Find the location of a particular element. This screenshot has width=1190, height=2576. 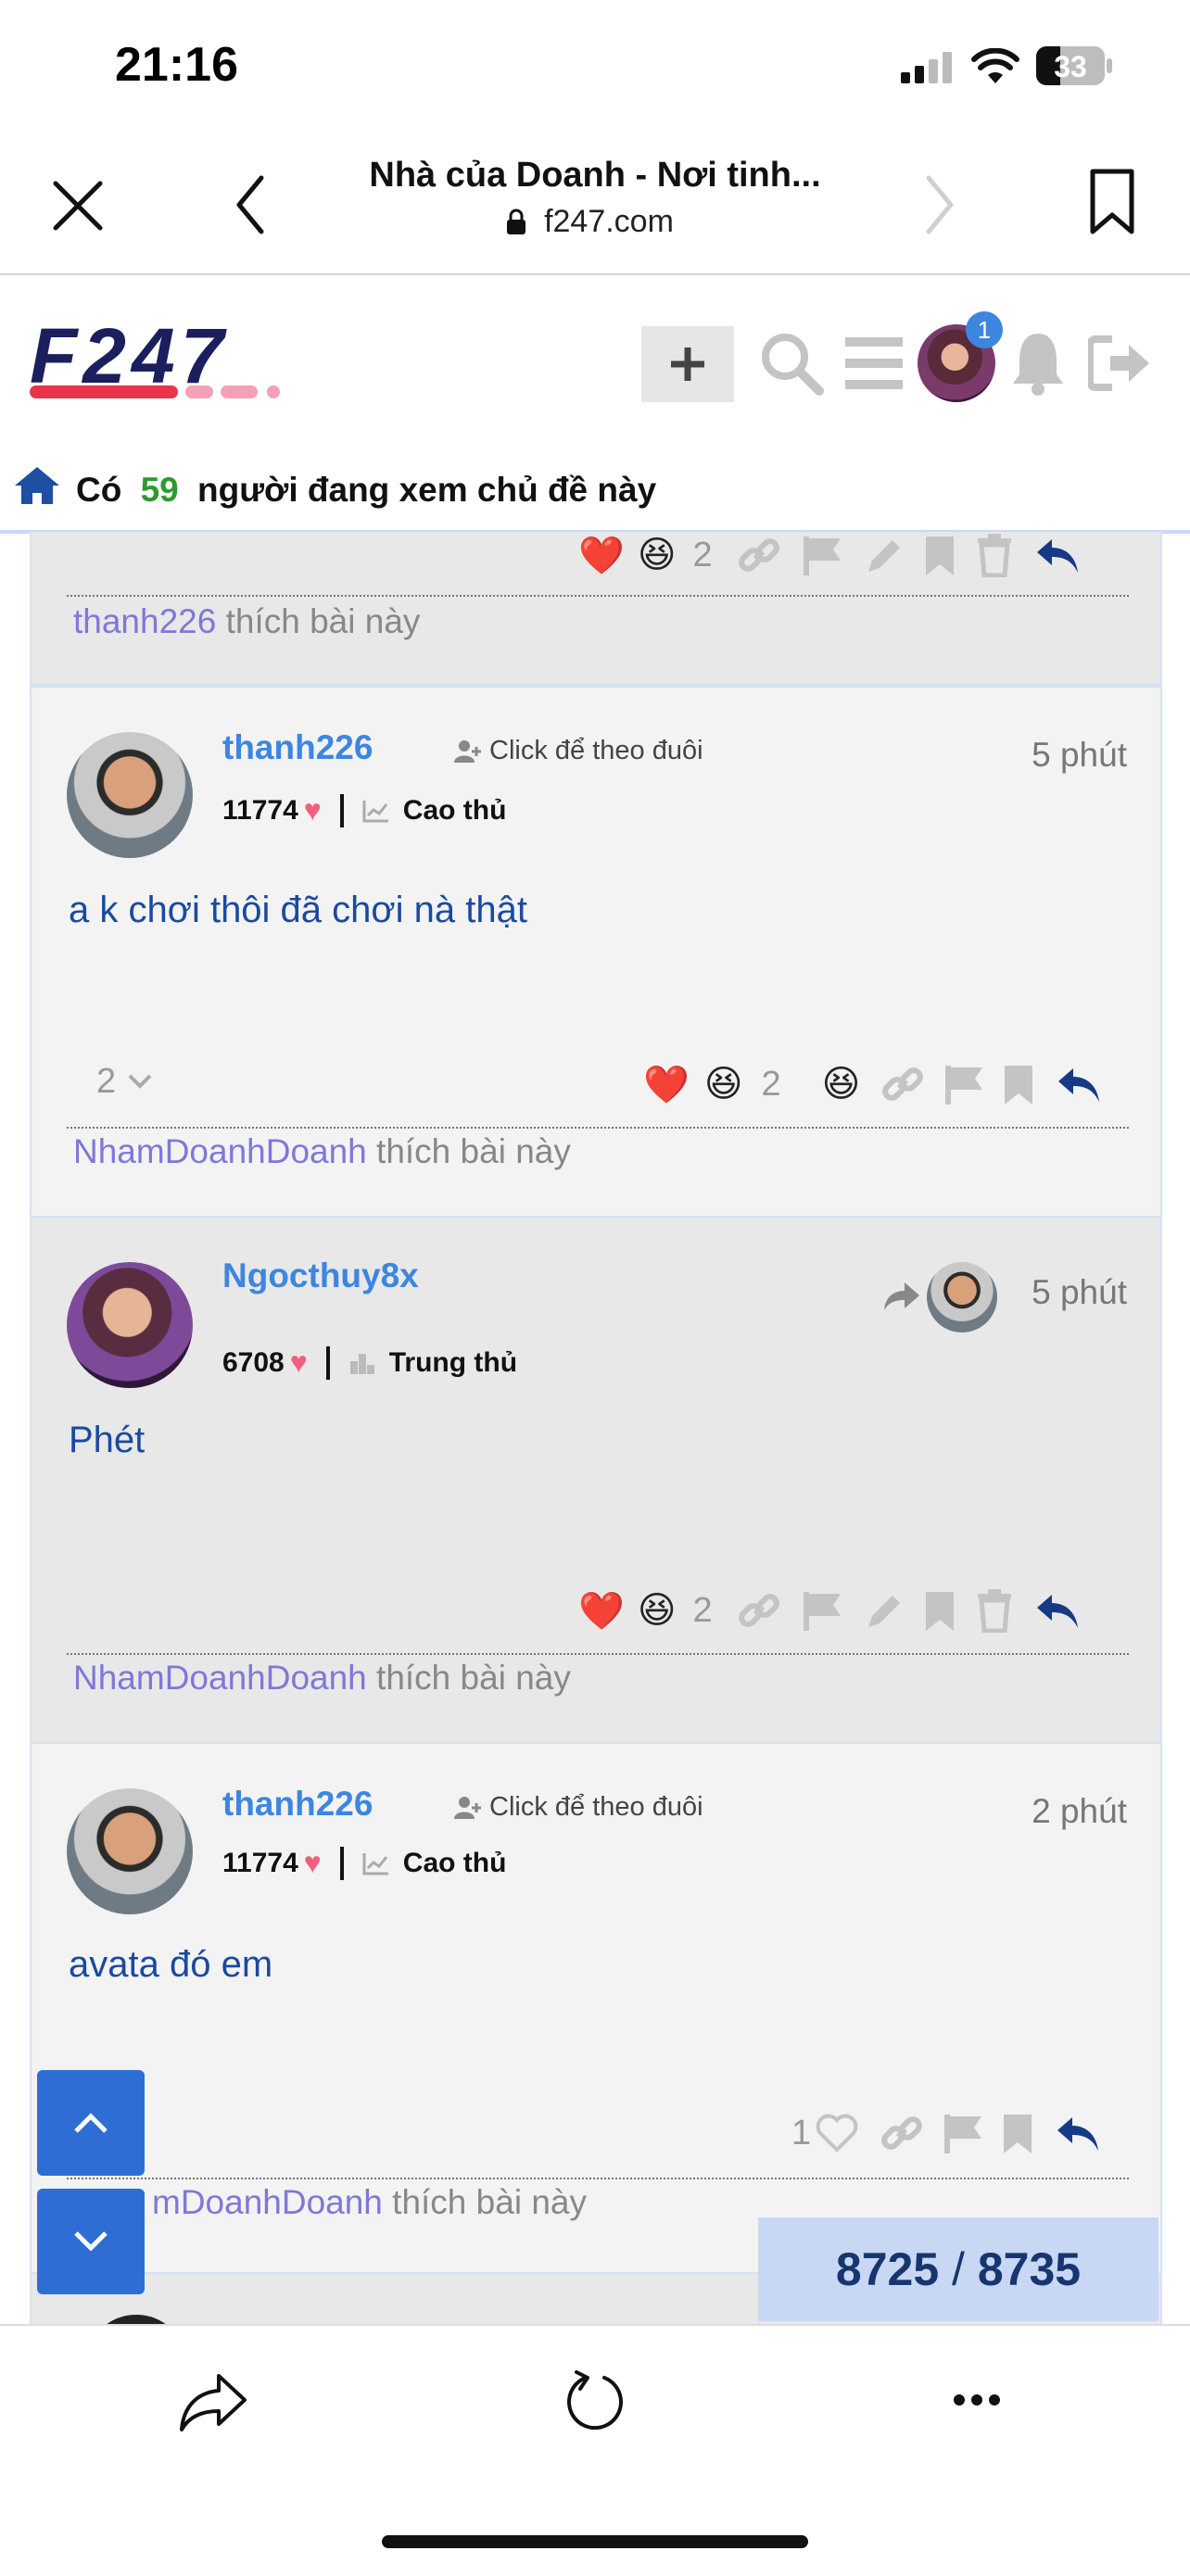

page-url: f247.com is located at coordinates (595, 222).